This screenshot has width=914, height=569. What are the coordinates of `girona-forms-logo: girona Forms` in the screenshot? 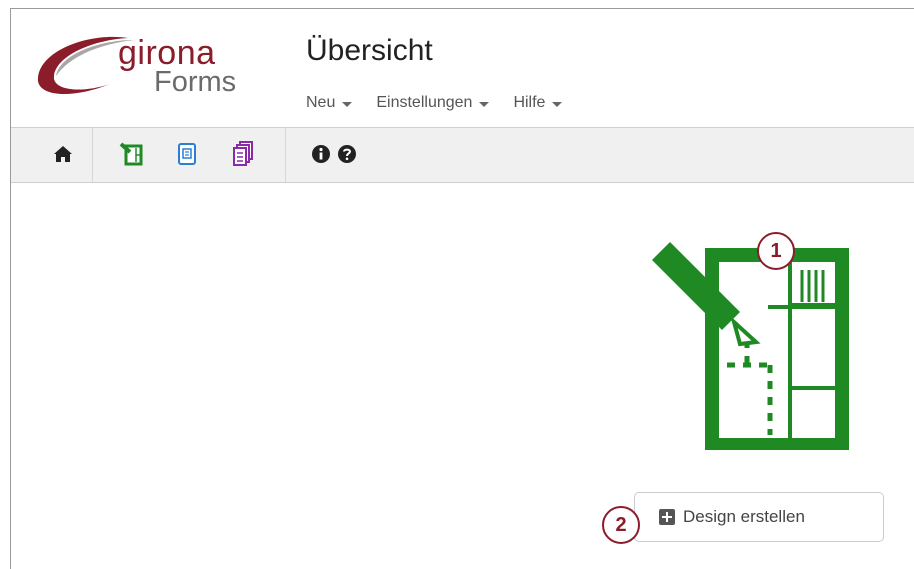 It's located at (150, 65).